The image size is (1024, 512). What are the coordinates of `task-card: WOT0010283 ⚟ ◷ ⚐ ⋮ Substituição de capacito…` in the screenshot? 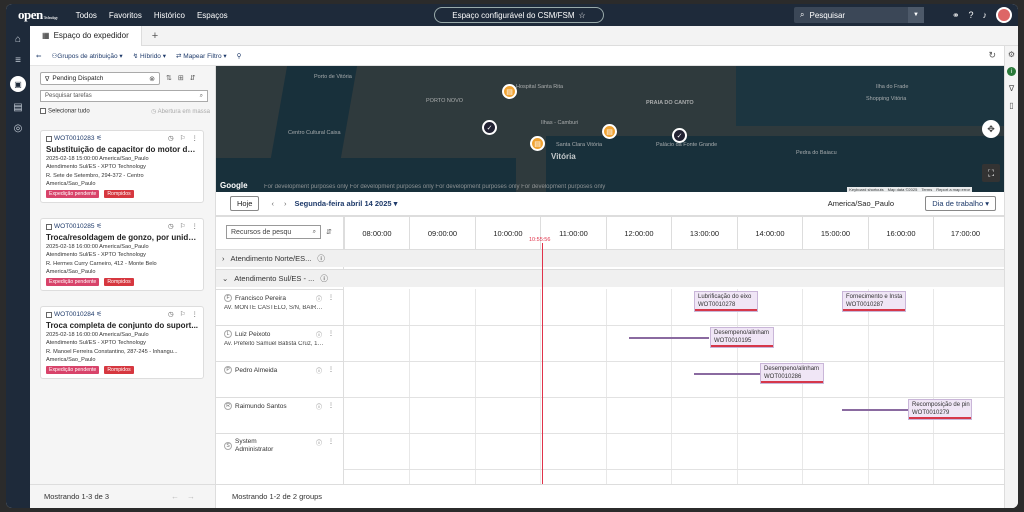 It's located at (122, 166).